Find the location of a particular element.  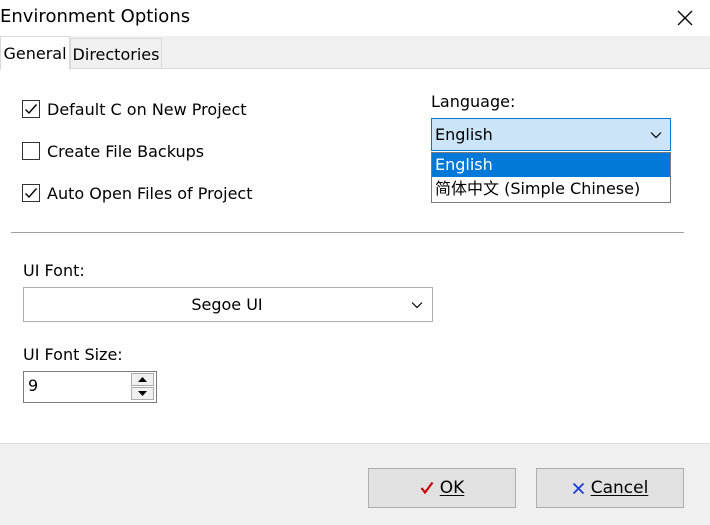

window-title: Environment Options is located at coordinates (95, 16).